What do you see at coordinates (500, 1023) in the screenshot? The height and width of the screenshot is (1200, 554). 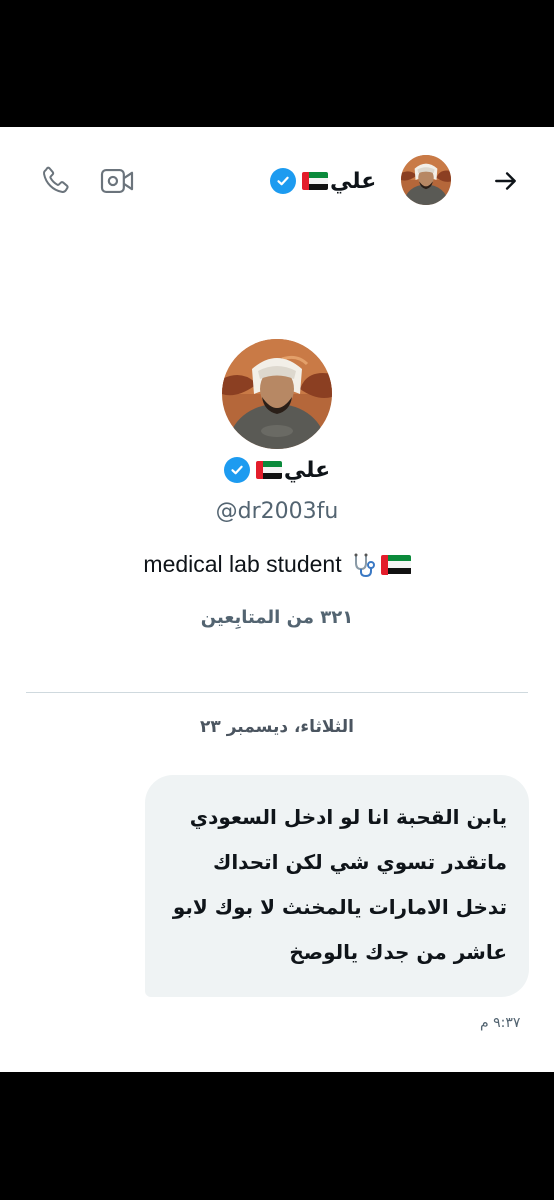 I see `message-timestamp: ٩:٣٧ م` at bounding box center [500, 1023].